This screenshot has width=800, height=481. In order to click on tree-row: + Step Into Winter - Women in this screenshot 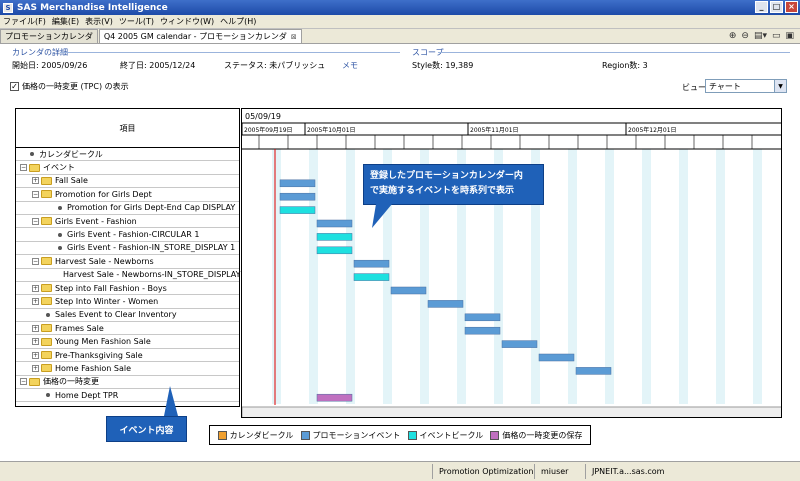, I will do `click(127, 302)`.